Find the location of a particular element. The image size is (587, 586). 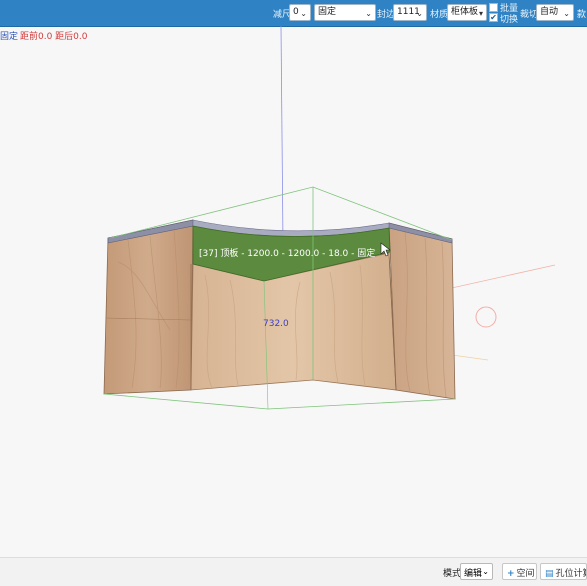

reduce-value: 0 is located at coordinates (296, 12).